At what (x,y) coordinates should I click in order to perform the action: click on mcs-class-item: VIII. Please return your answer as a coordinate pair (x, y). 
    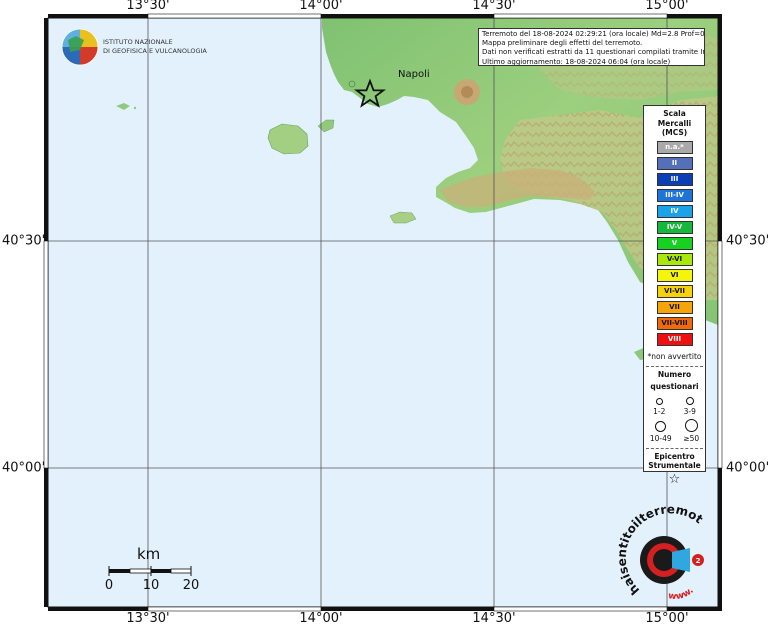
    Looking at the image, I should click on (674, 339).